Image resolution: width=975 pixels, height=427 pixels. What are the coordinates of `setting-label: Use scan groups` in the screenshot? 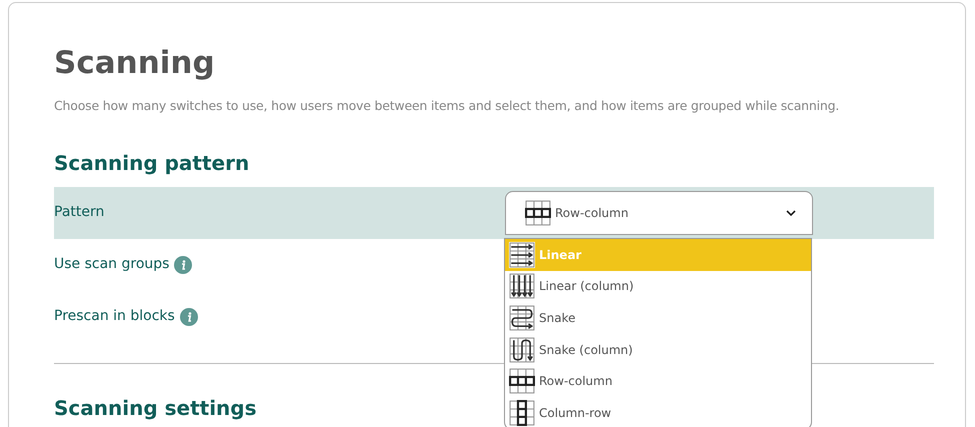 It's located at (112, 264).